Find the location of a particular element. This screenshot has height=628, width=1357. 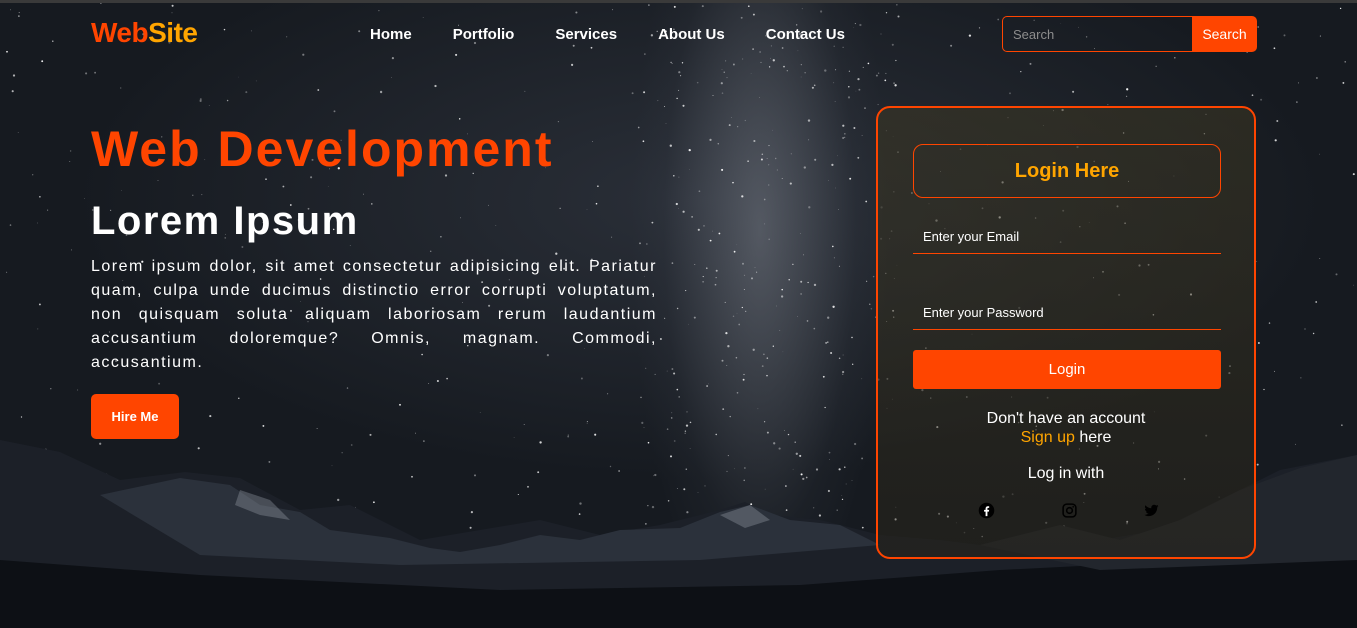

instagram-icon is located at coordinates (1069, 510).